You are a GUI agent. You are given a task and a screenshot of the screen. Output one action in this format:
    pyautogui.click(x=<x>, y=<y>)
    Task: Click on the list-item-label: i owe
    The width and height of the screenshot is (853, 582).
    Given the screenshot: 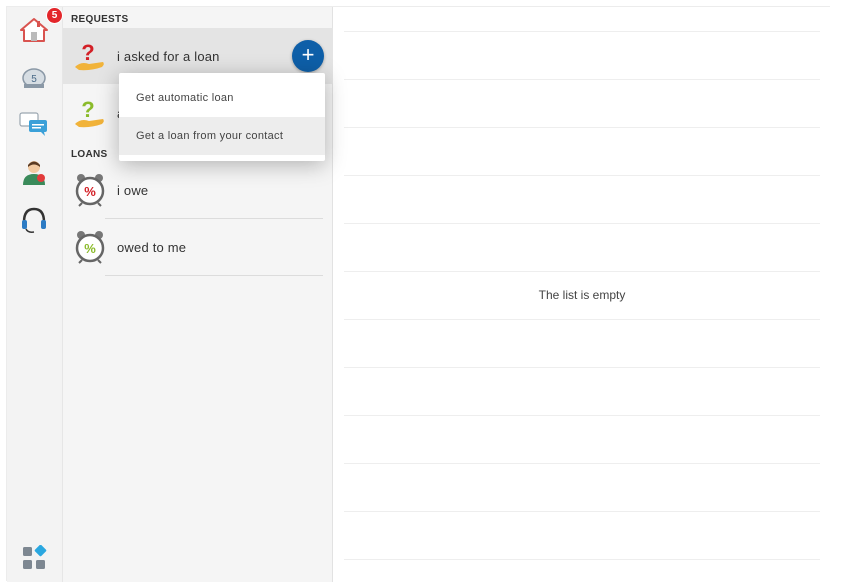 What is the action you would take?
    pyautogui.click(x=133, y=190)
    